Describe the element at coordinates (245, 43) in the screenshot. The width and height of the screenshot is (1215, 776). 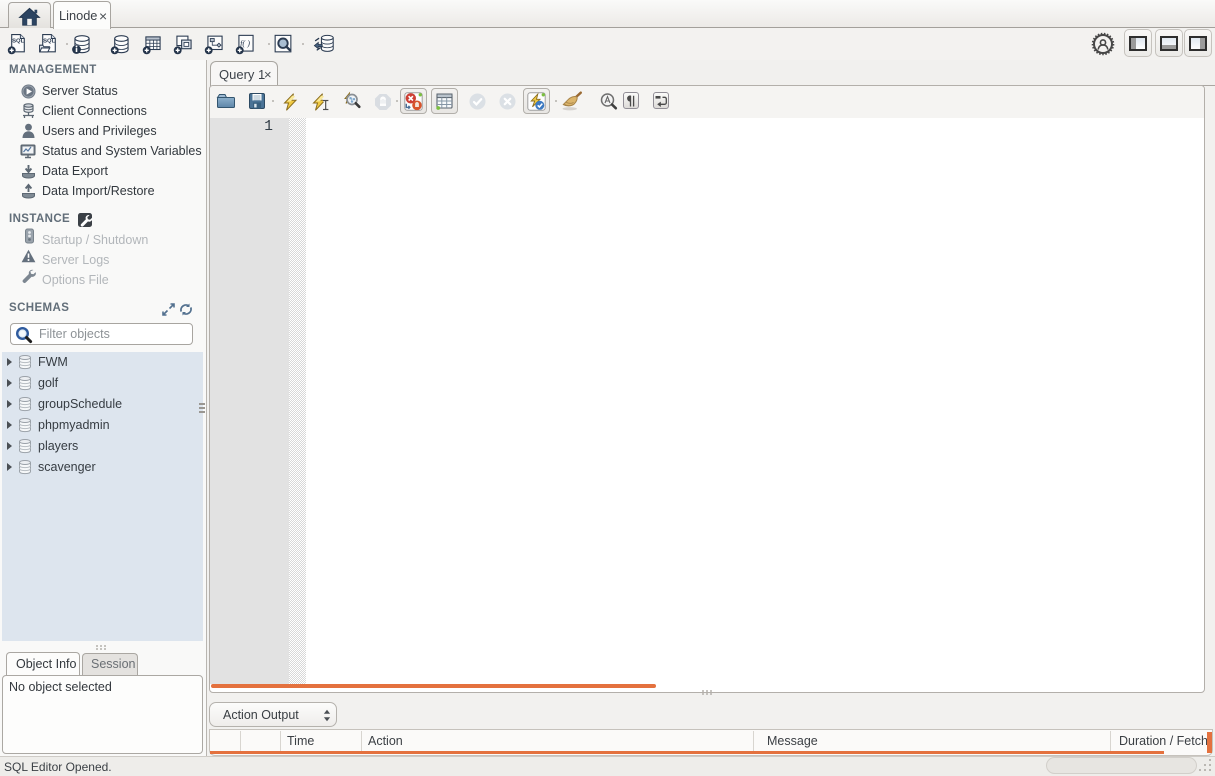
I see `svg-text: f( )` at that location.